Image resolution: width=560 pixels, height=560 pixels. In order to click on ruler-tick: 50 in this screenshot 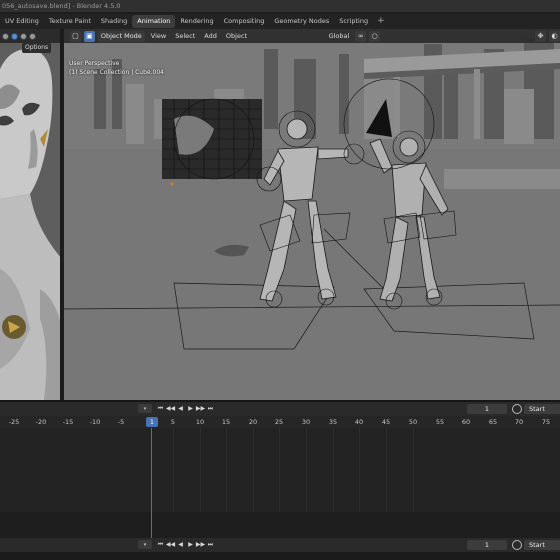, I will do `click(413, 422)`.